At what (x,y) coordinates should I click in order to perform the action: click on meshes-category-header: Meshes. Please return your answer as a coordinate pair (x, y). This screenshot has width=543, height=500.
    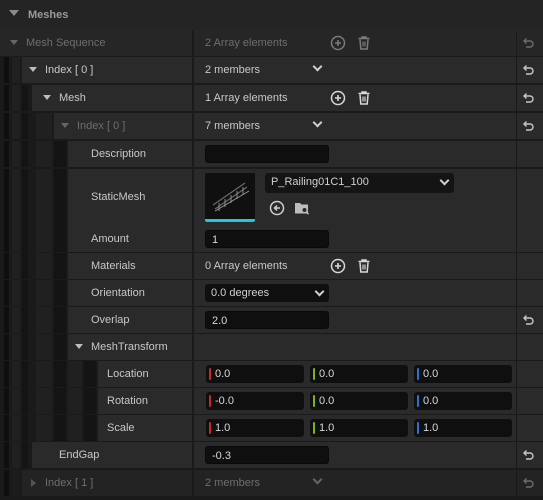
    Looking at the image, I should click on (271, 16).